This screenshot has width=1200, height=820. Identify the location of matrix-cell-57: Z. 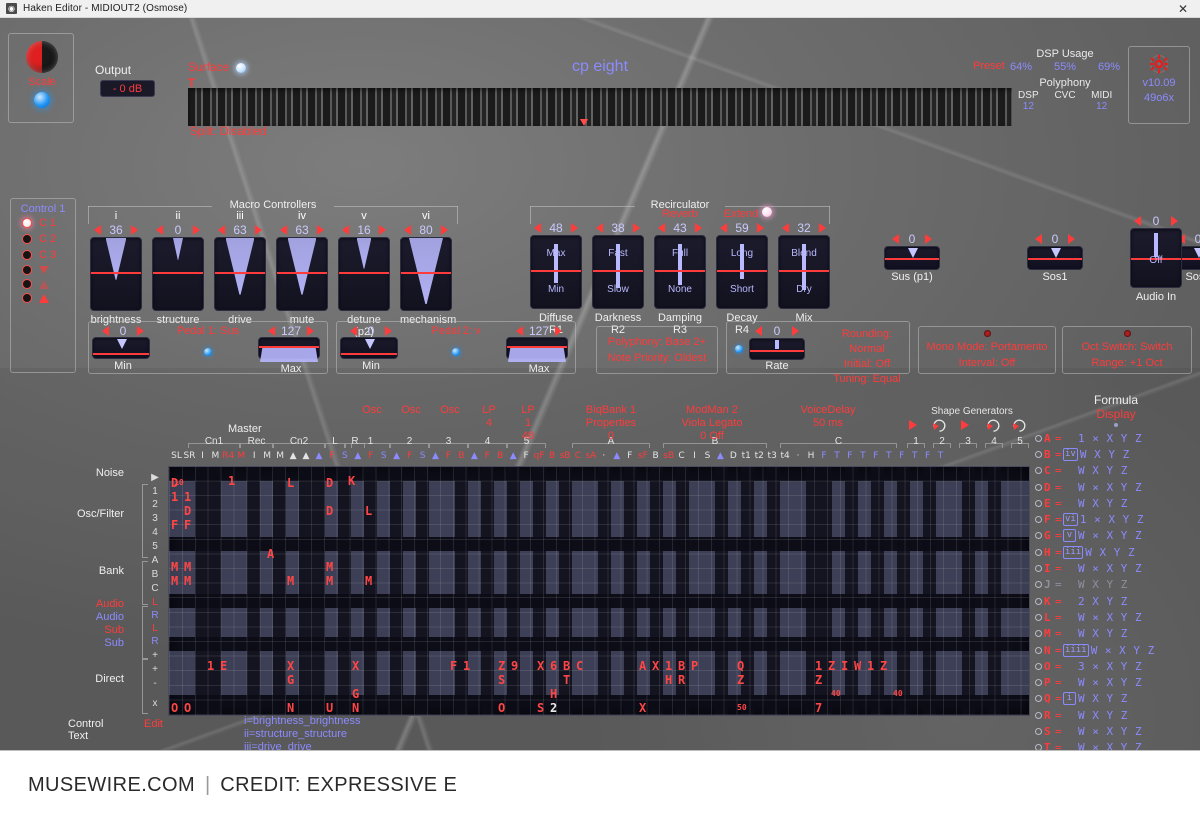
(740, 680).